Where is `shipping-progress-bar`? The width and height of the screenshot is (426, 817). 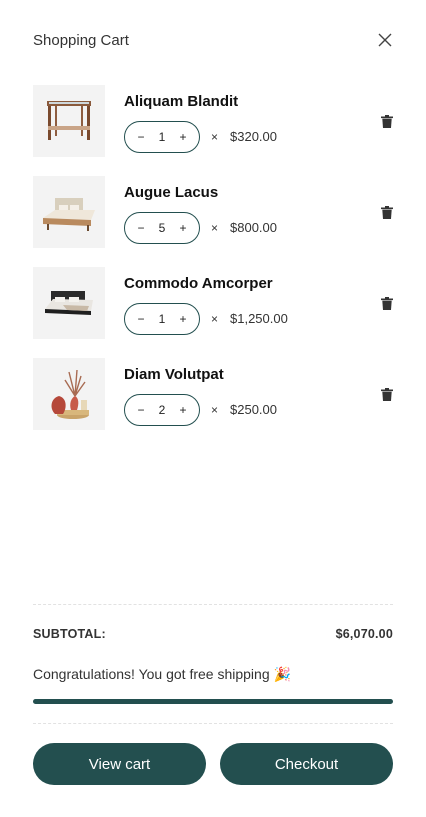
shipping-progress-bar is located at coordinates (213, 701).